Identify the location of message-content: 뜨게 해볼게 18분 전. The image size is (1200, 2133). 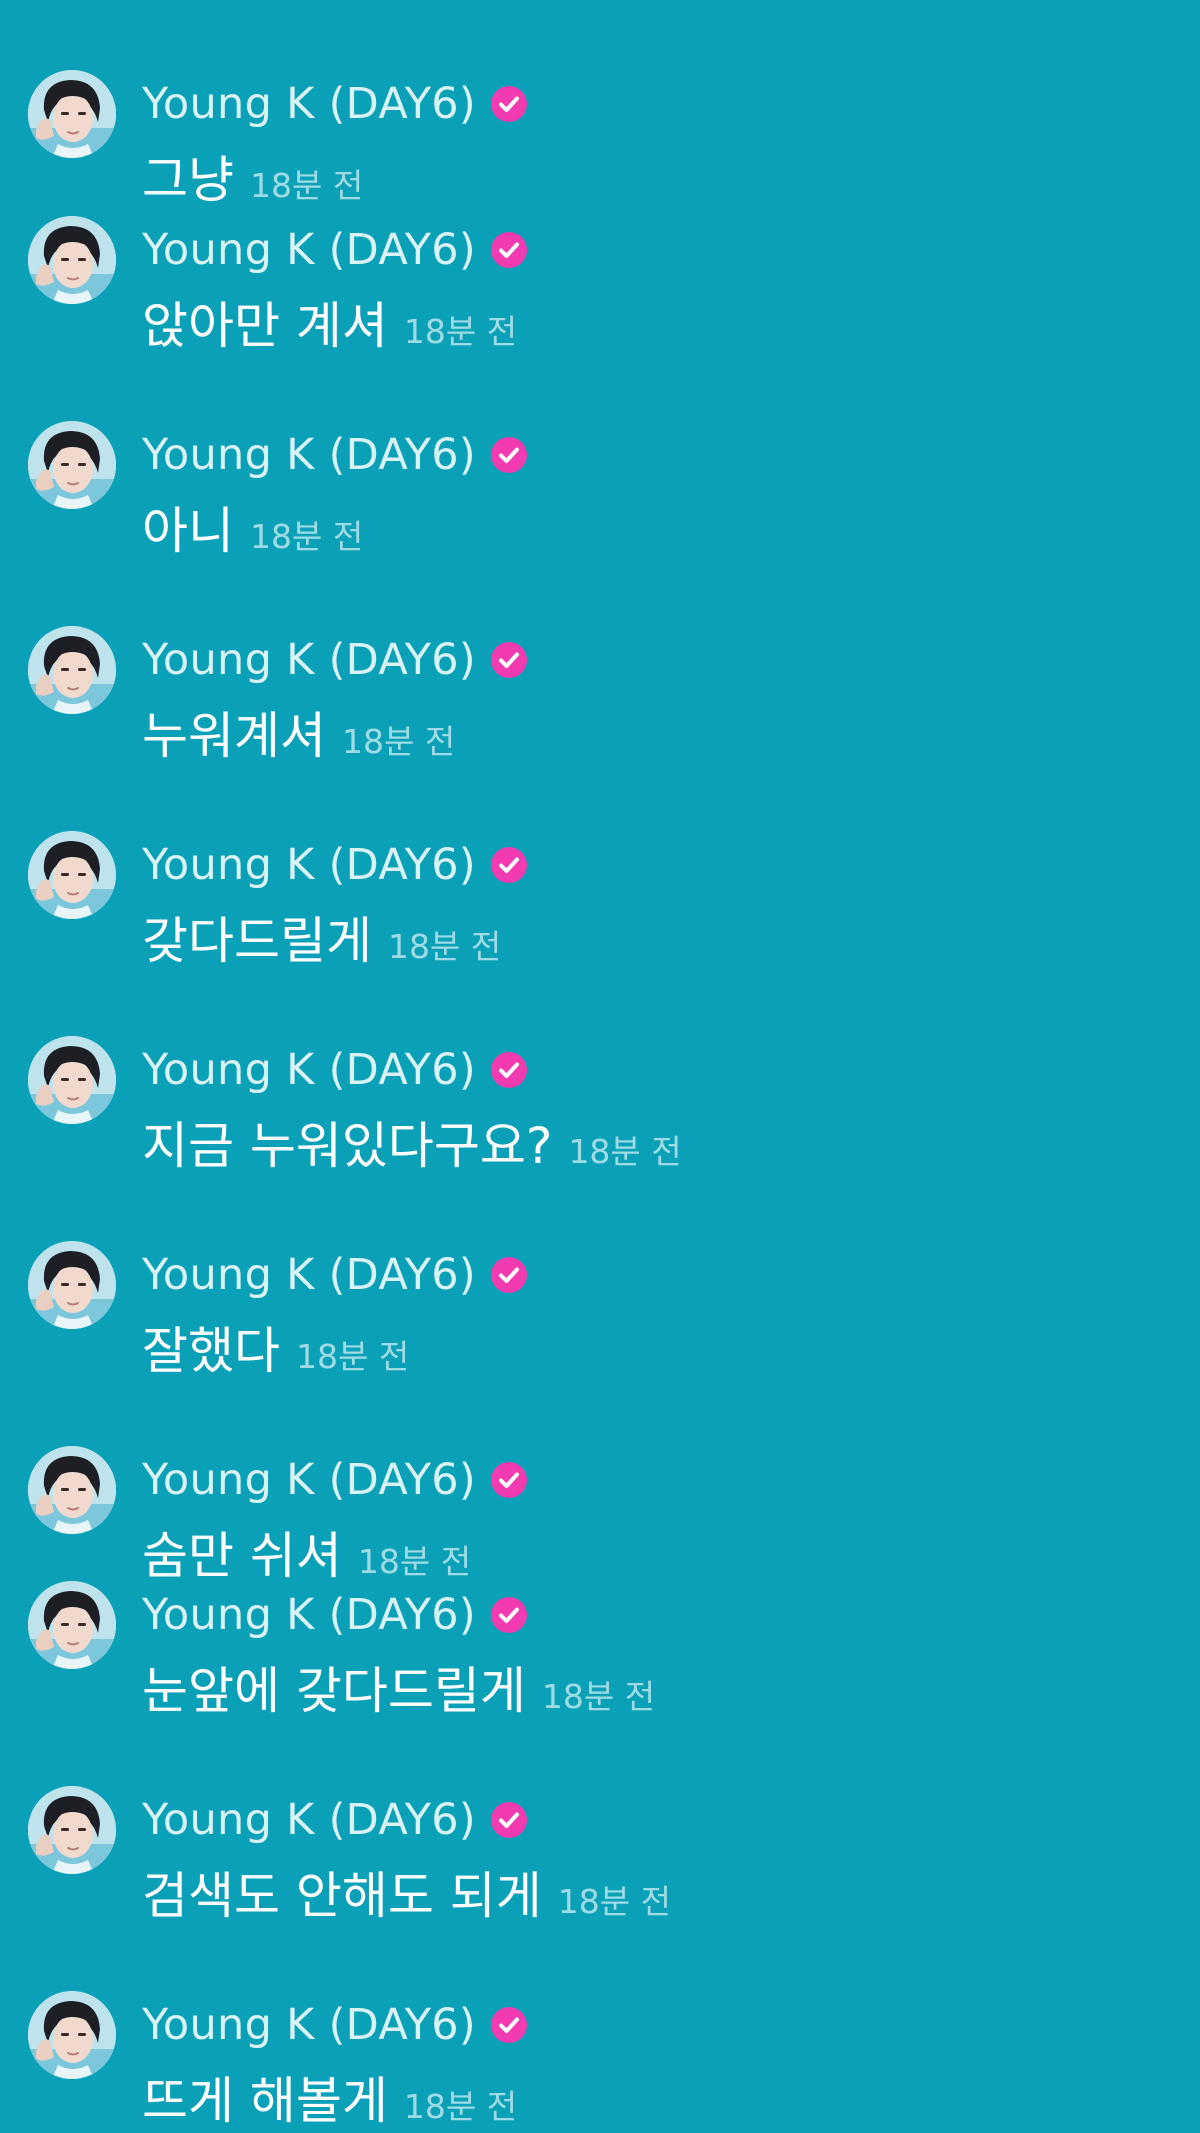
(330, 2095).